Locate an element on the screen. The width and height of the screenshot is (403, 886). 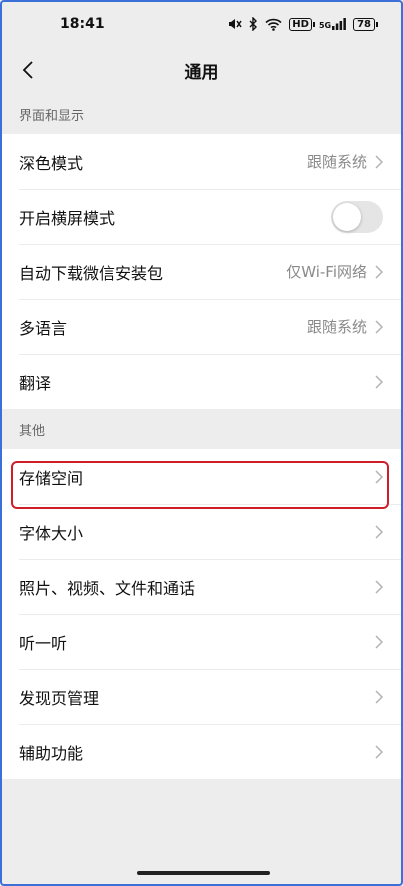
landscape-toggle is located at coordinates (357, 216).